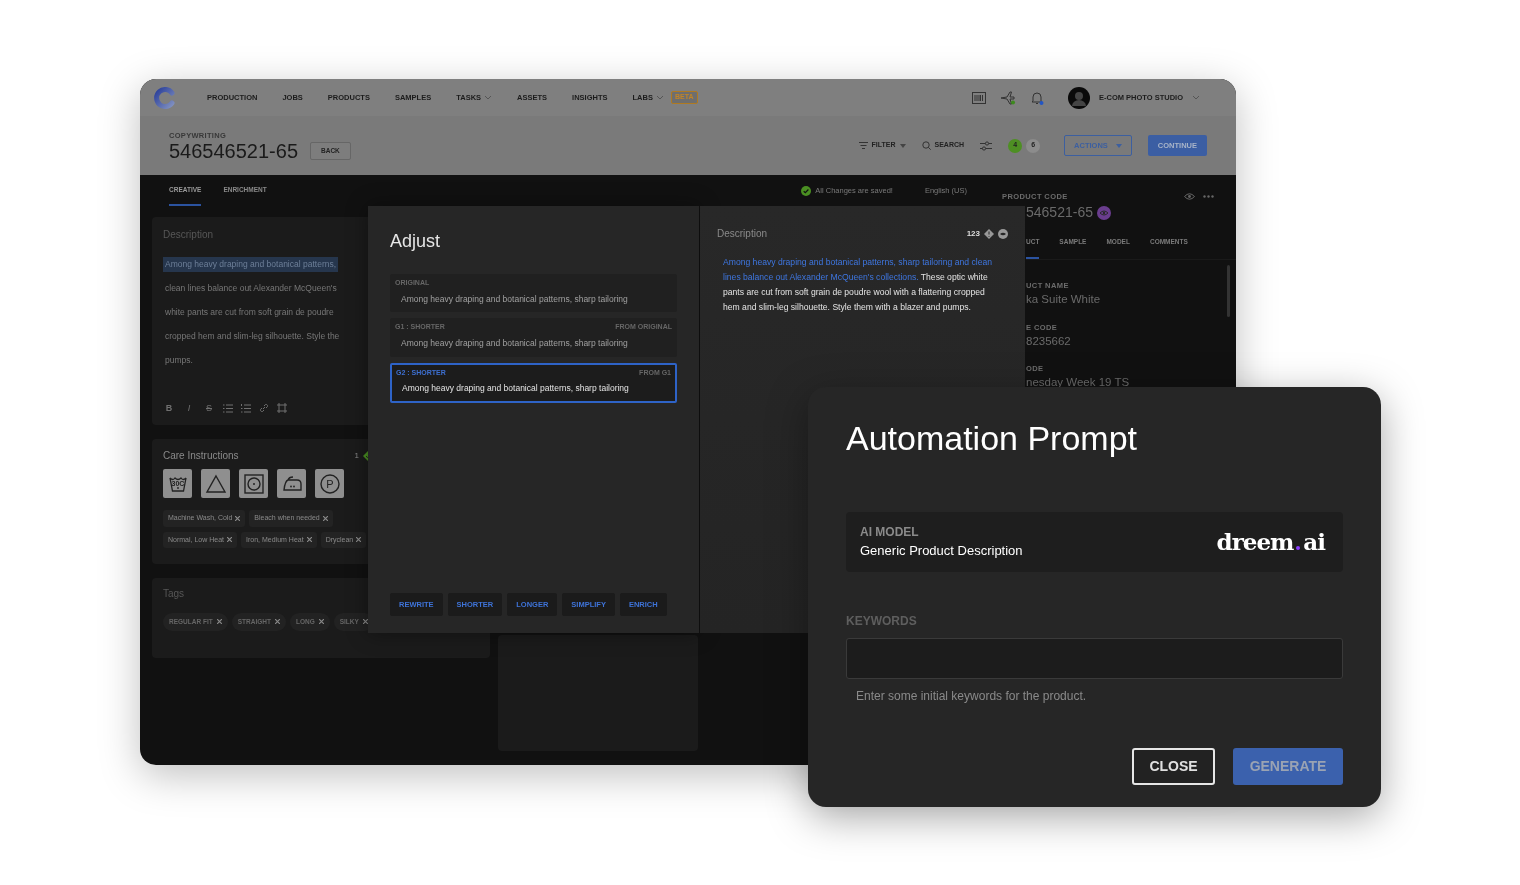 This screenshot has height=885, width=1520. Describe the element at coordinates (806, 190) in the screenshot. I see `check-circle-icon` at that location.